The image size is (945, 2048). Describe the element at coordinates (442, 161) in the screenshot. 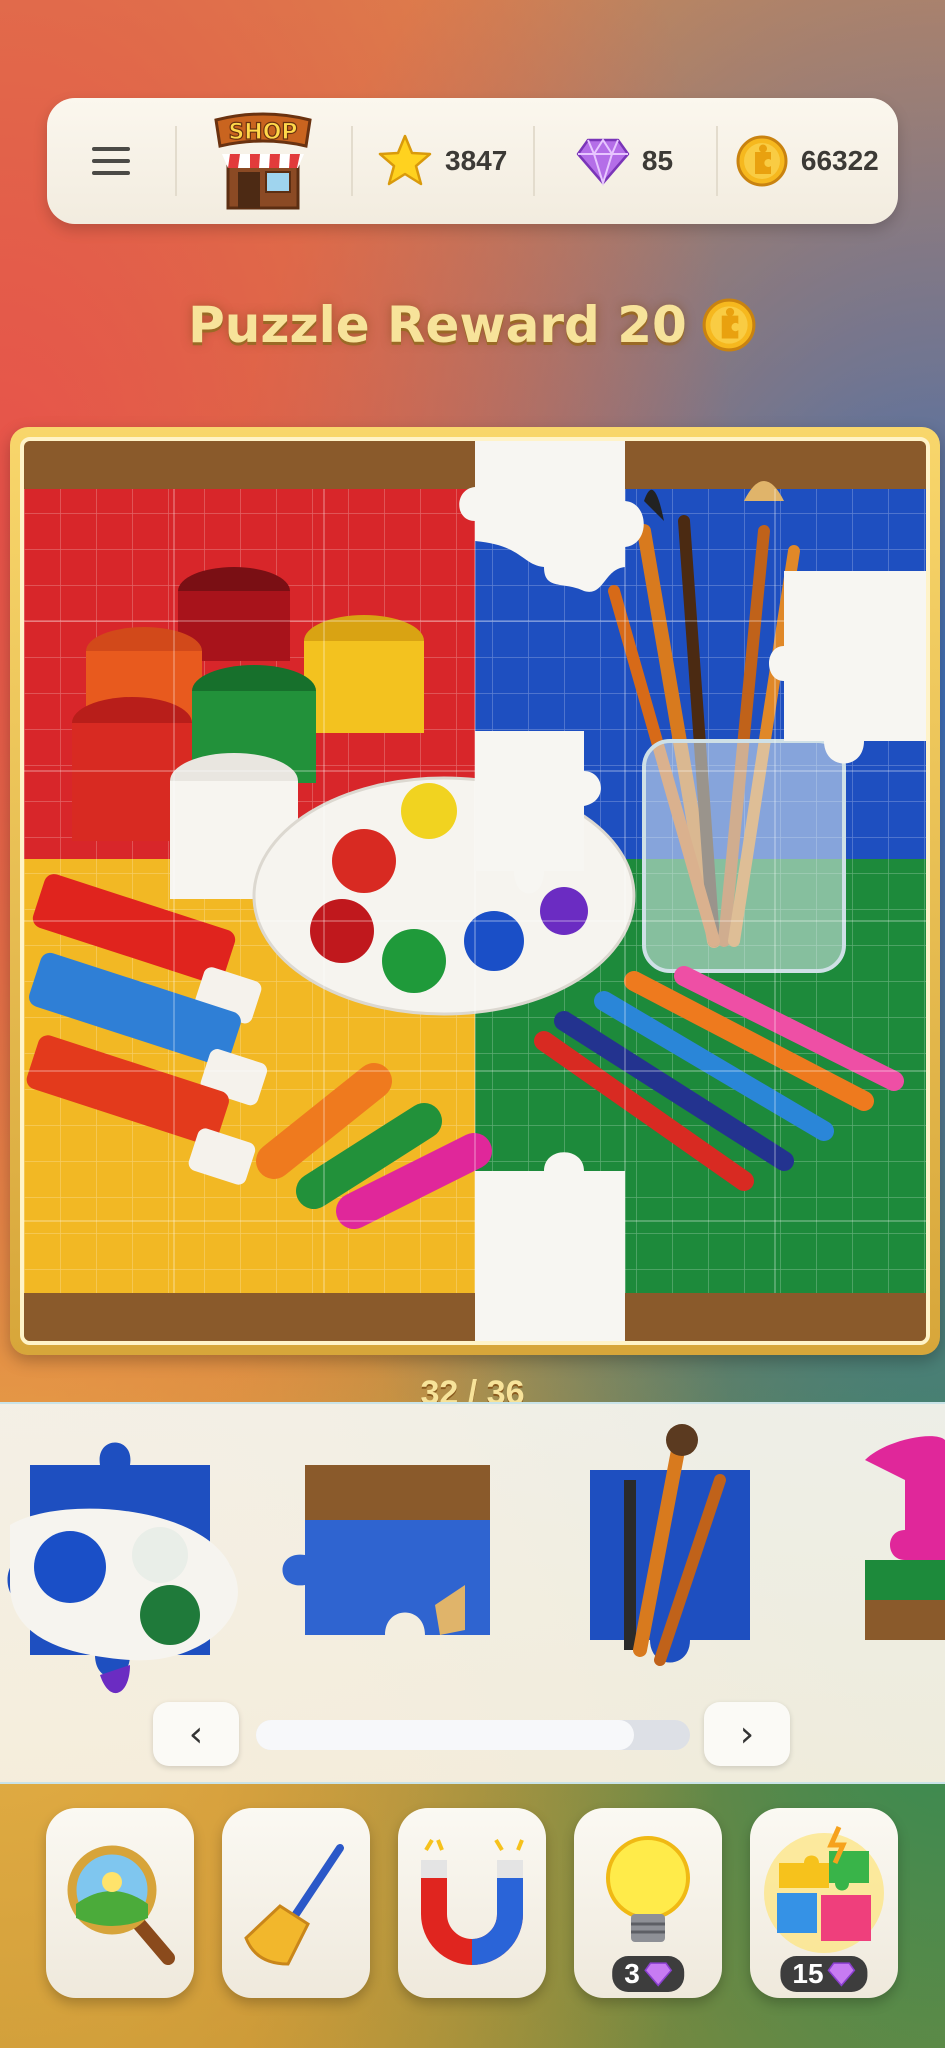

I see `stars-counter: 3847` at that location.